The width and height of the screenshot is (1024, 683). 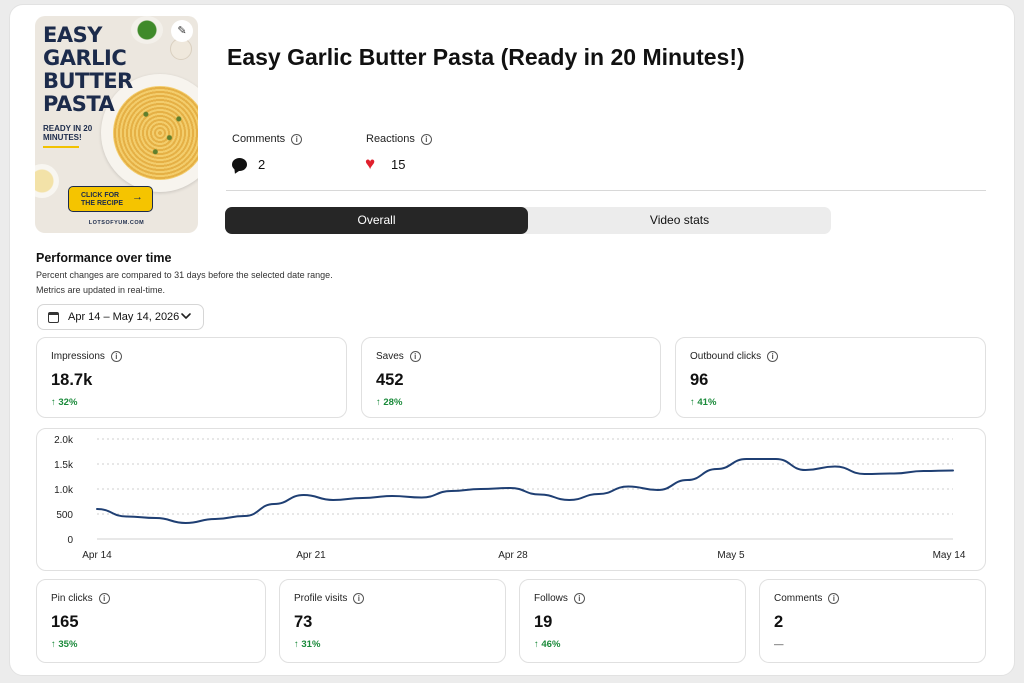 I want to click on metric-card-comments: Comments i 2 —, so click(x=872, y=621).